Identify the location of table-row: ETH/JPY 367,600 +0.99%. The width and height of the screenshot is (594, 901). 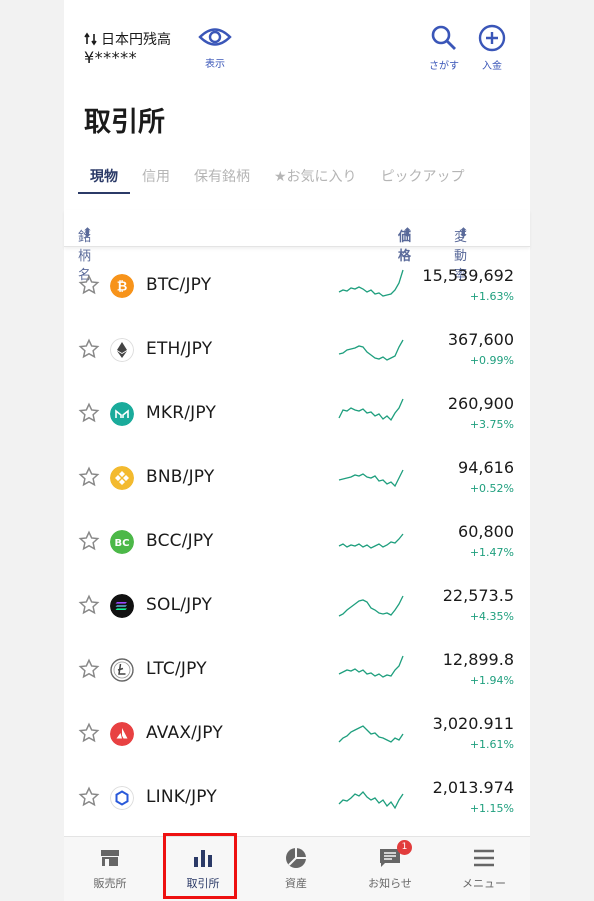
(297, 350).